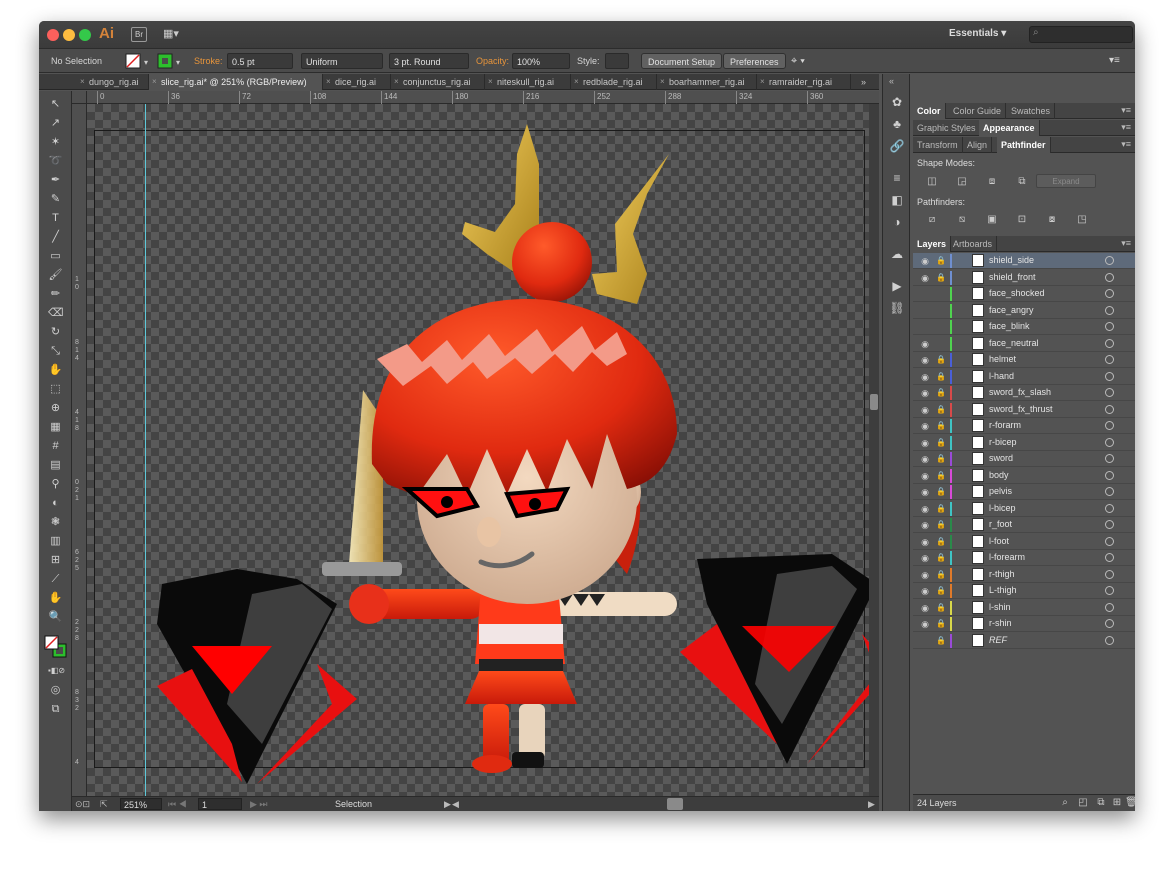 This screenshot has width=1173, height=869. Describe the element at coordinates (1024, 476) in the screenshot. I see `layer-row: ◉ 🔒 body` at that location.